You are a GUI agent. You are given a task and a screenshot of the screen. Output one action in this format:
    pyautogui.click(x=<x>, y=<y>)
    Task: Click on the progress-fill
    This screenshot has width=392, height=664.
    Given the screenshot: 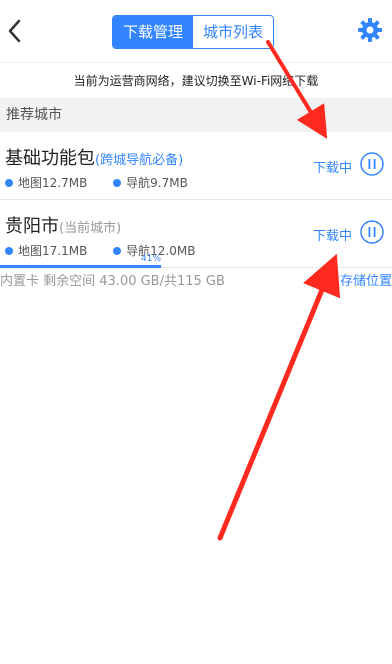 What is the action you would take?
    pyautogui.click(x=80, y=266)
    